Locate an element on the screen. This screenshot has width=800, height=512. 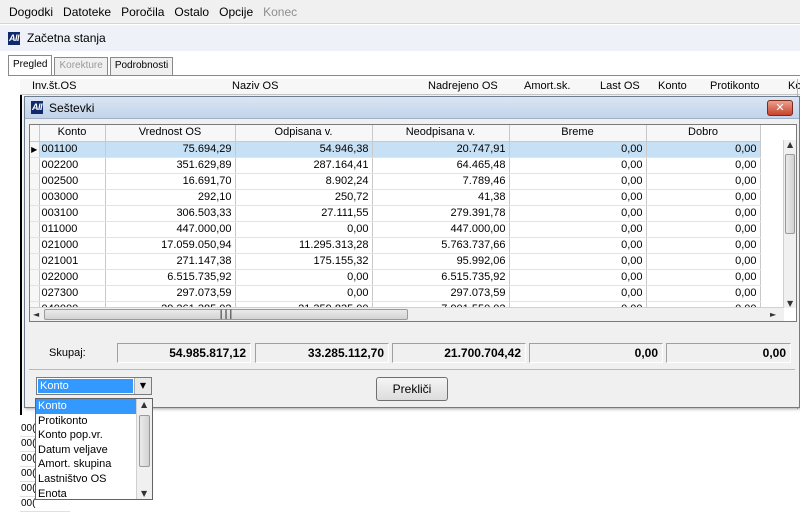
table-cell: 002200 is located at coordinates (72, 165).